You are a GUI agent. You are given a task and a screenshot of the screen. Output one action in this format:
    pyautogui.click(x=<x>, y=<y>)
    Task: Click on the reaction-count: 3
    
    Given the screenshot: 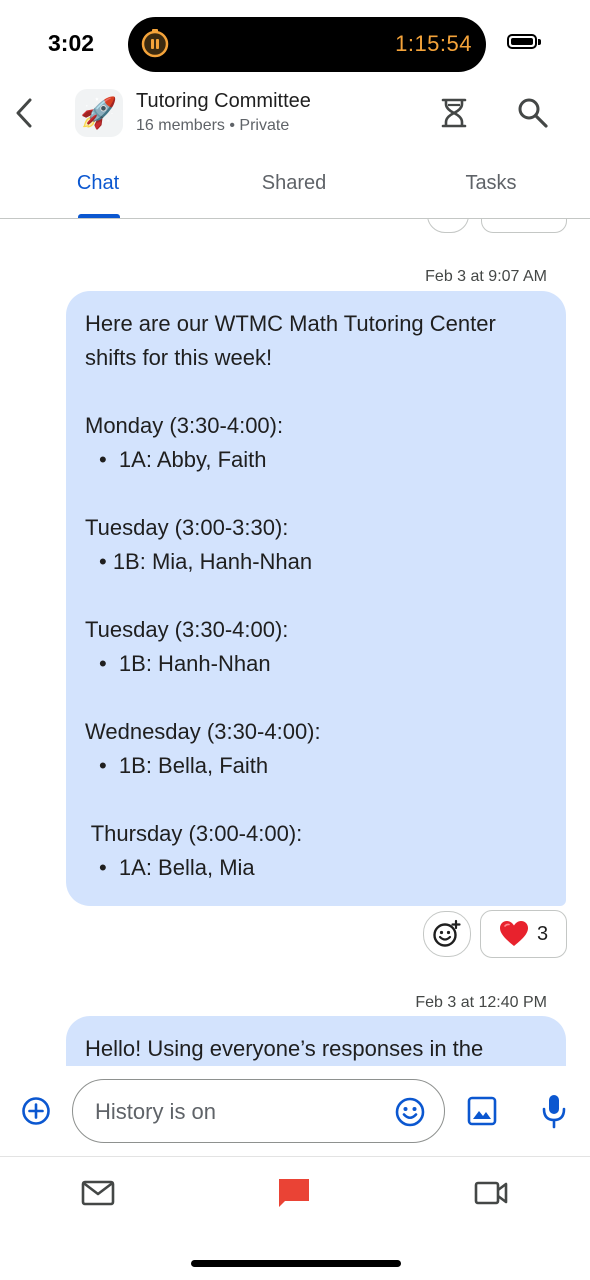 What is the action you would take?
    pyautogui.click(x=542, y=933)
    